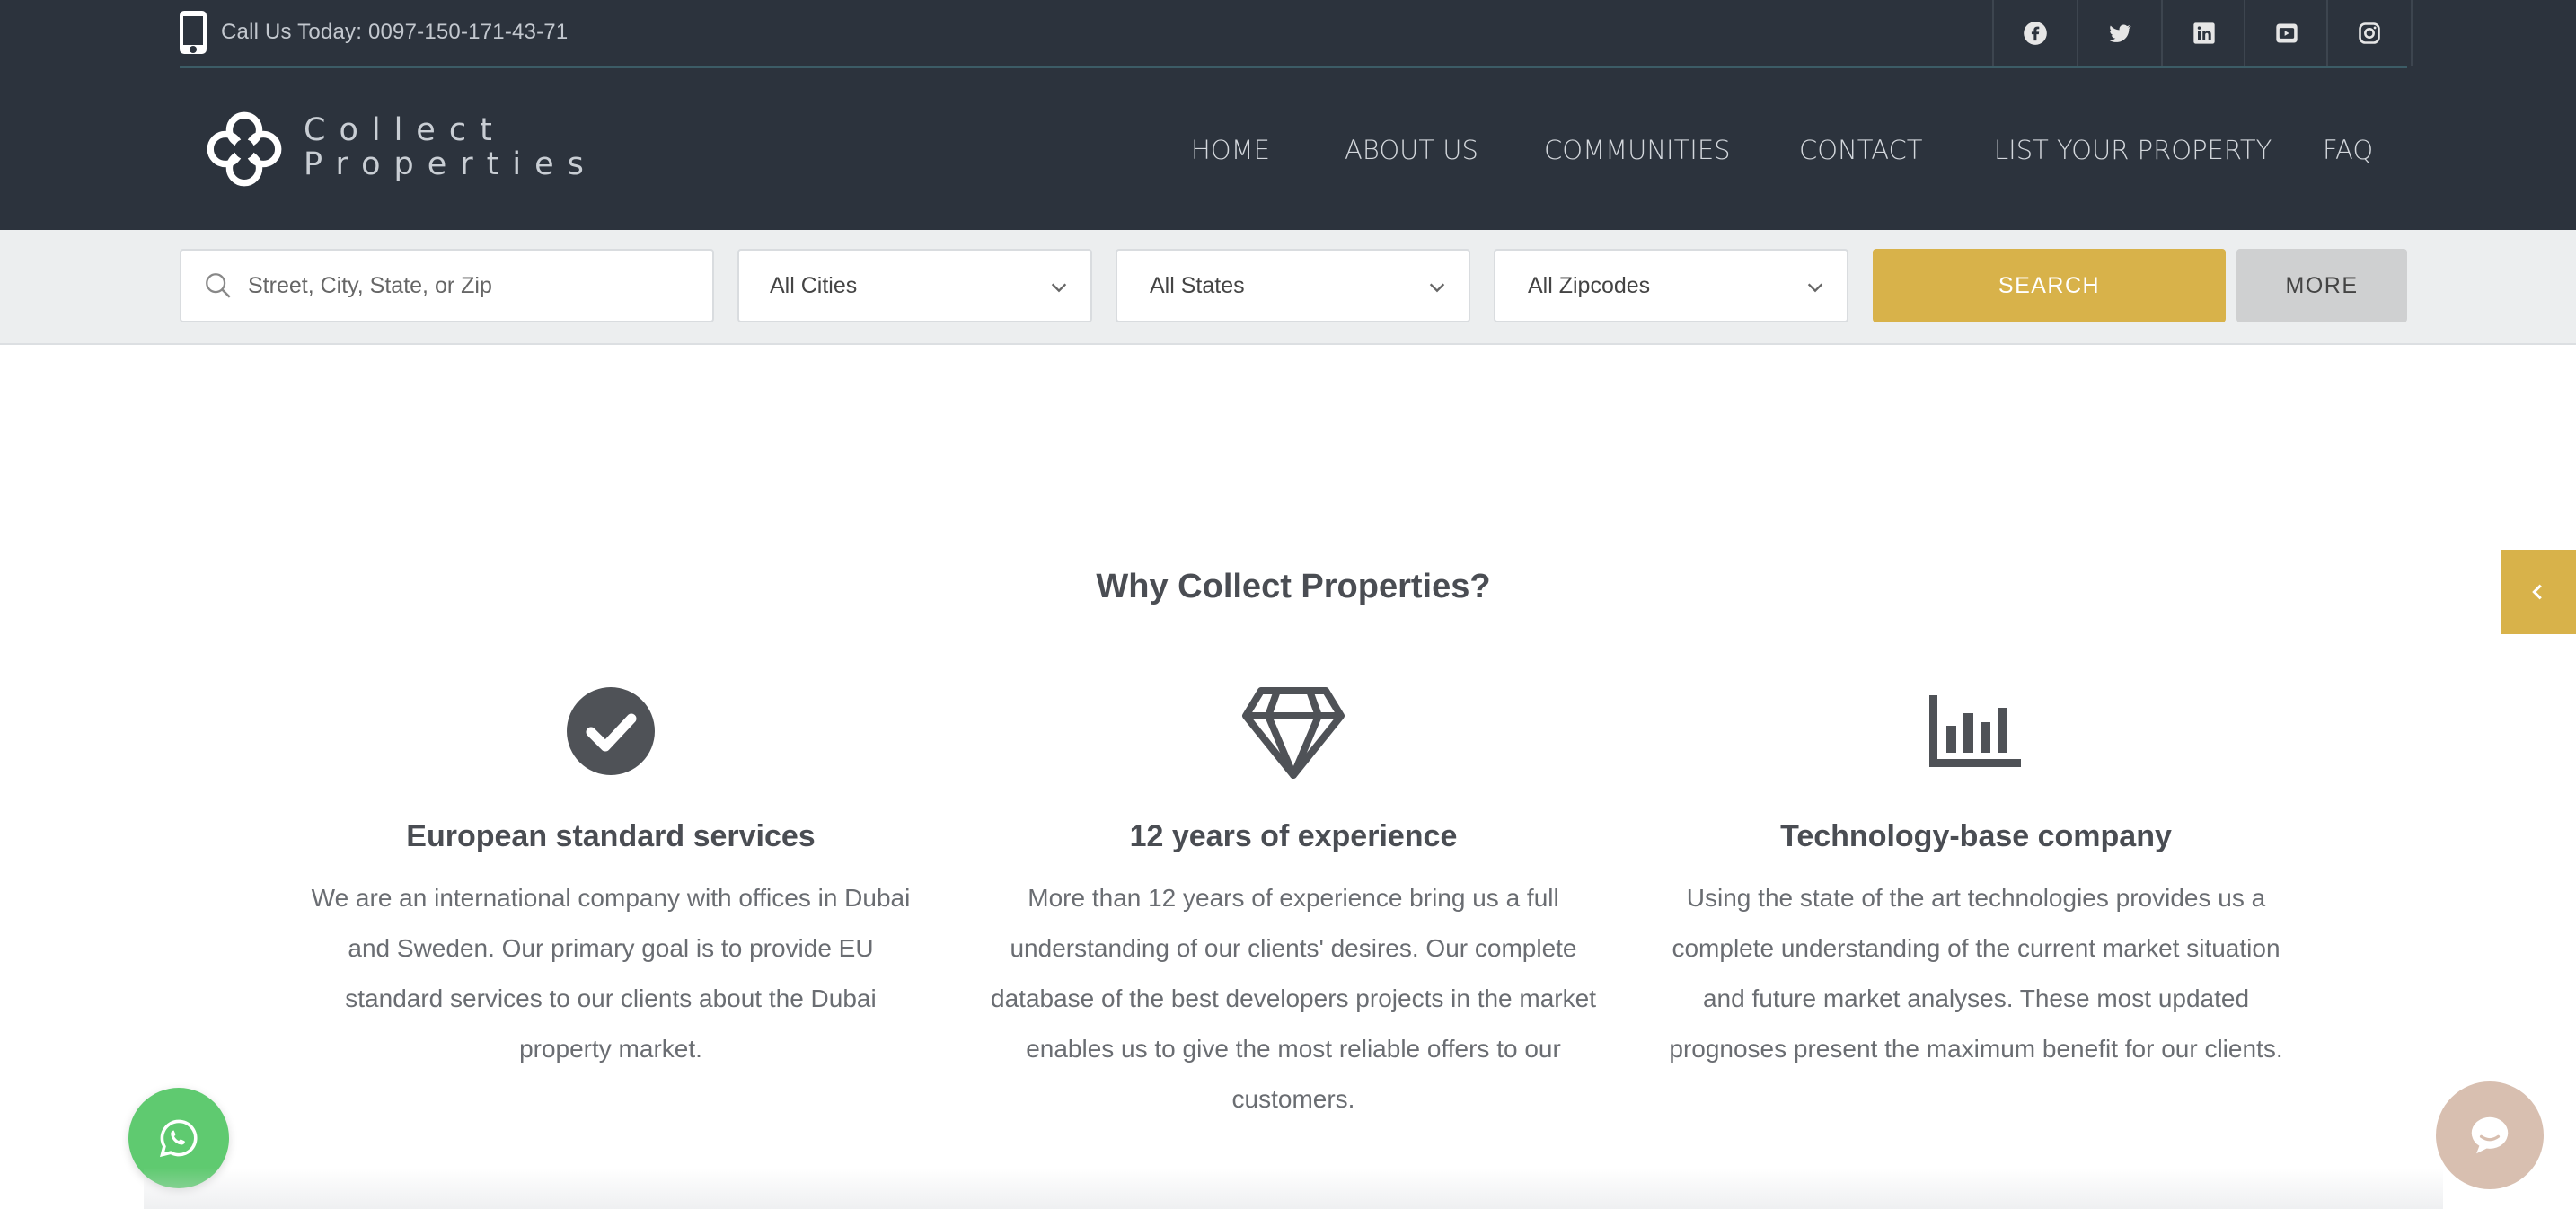 This screenshot has width=2576, height=1209. Describe the element at coordinates (2286, 33) in the screenshot. I see `youtube-icon` at that location.